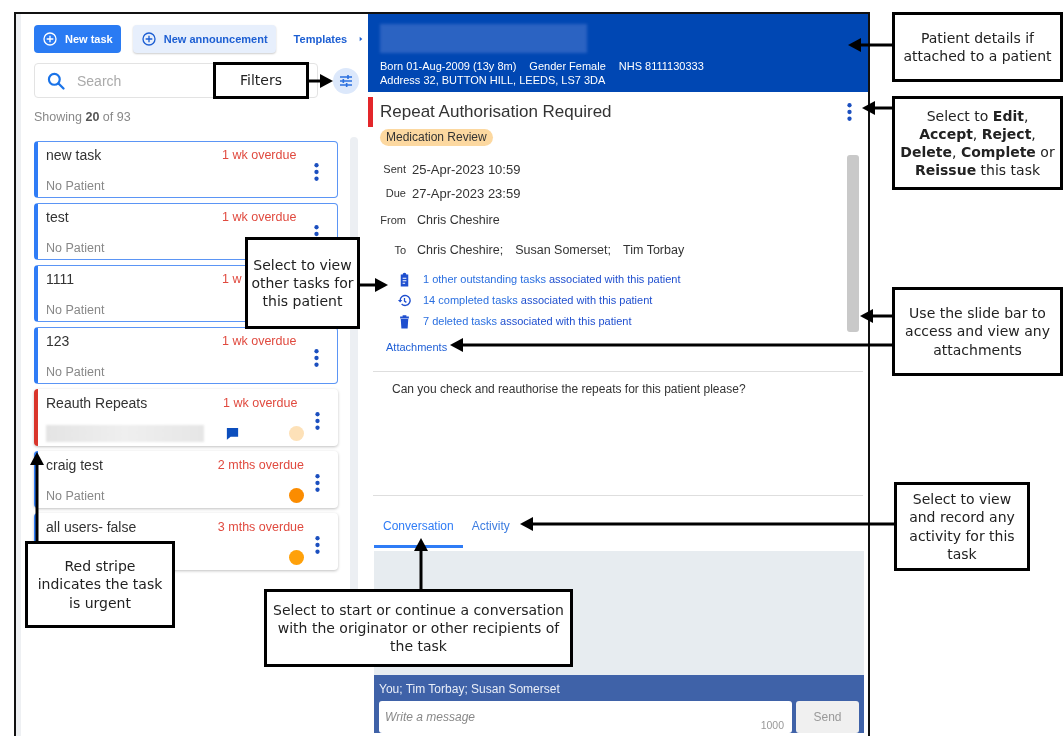 The height and width of the screenshot is (736, 1063). I want to click on callout-tooltip: Select to view other tasks for this patient, so click(302, 283).